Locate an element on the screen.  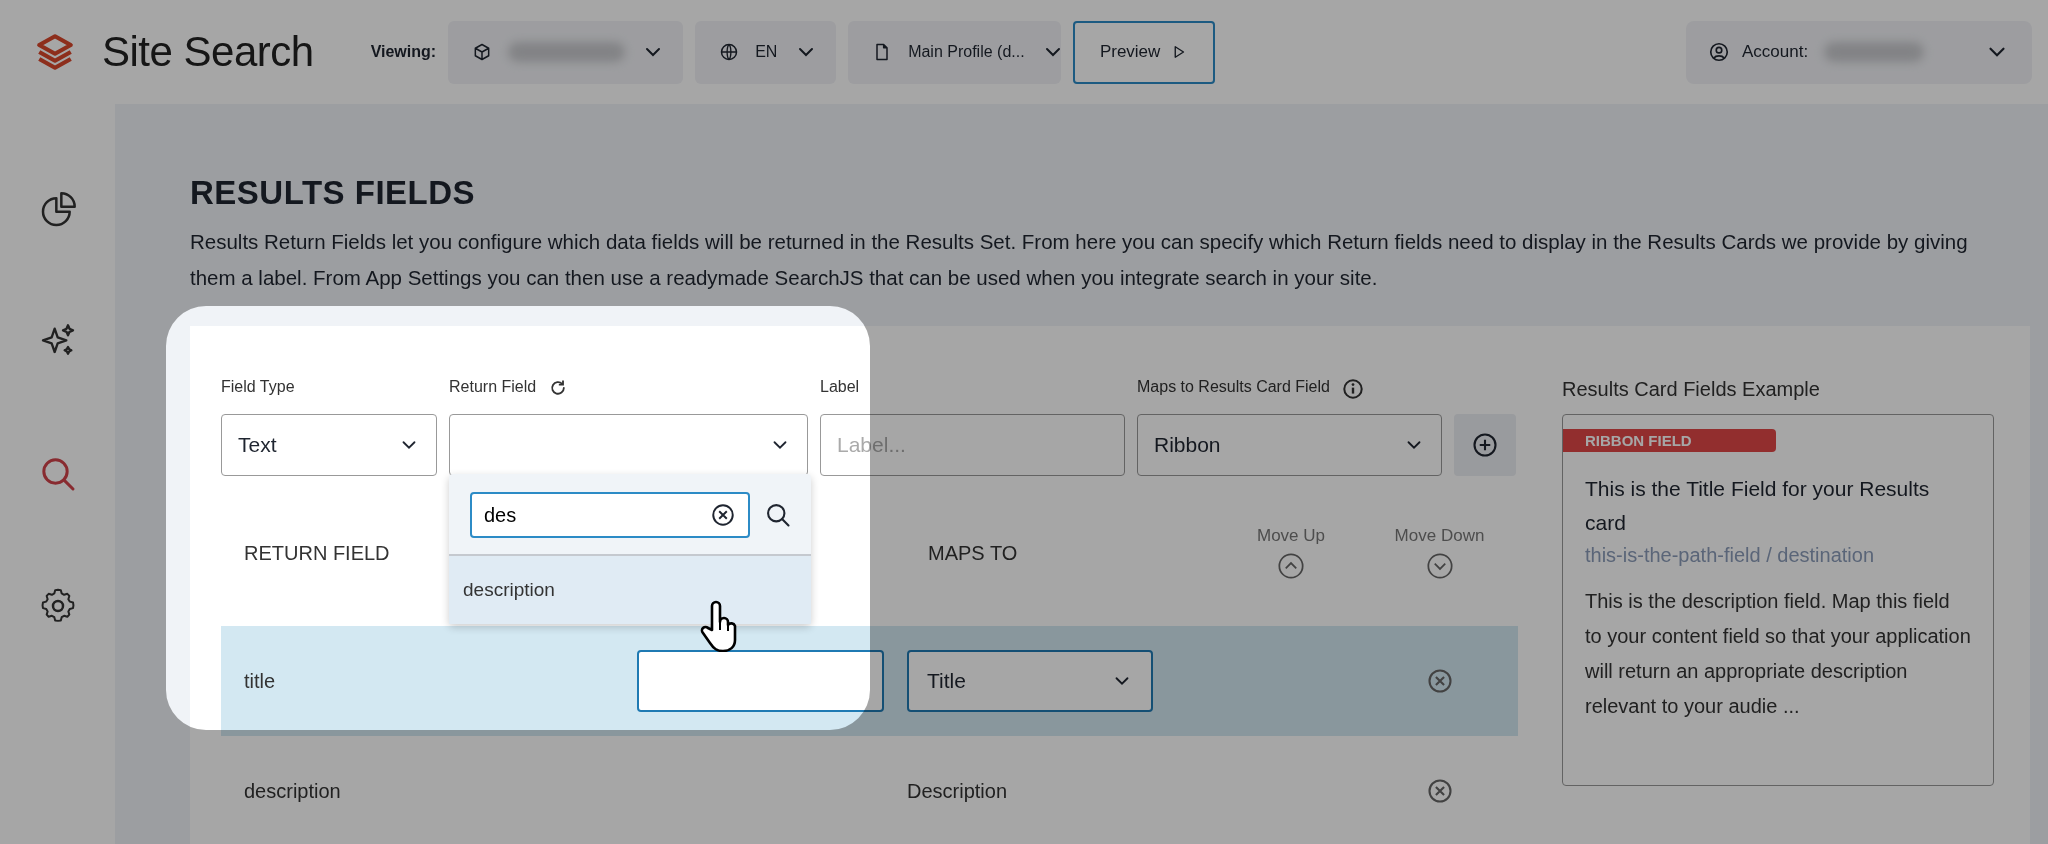
field-label: Label is located at coordinates (840, 387).